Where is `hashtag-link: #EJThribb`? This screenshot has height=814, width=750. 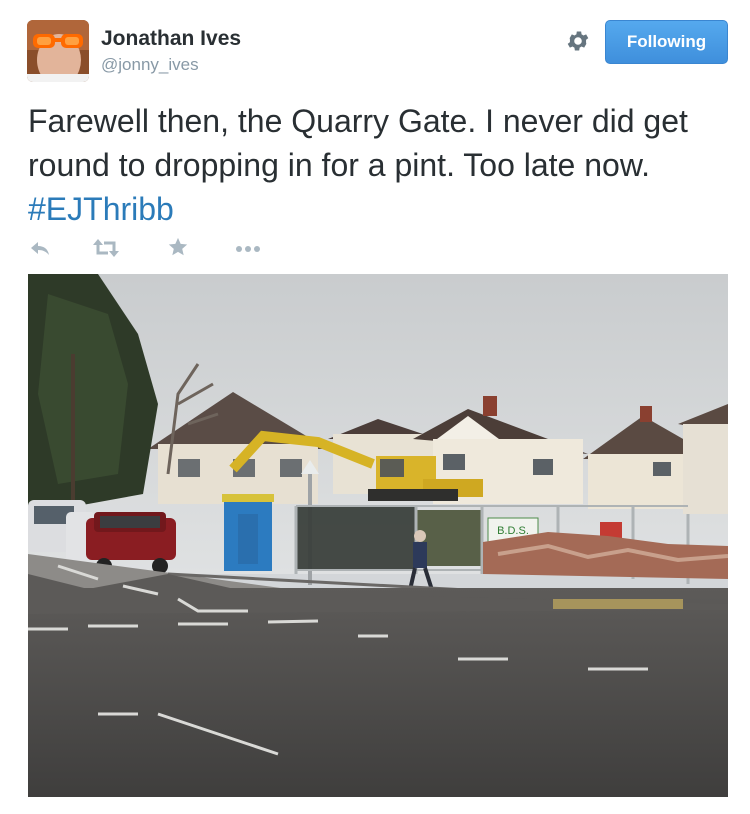
hashtag-link: #EJThribb is located at coordinates (101, 209).